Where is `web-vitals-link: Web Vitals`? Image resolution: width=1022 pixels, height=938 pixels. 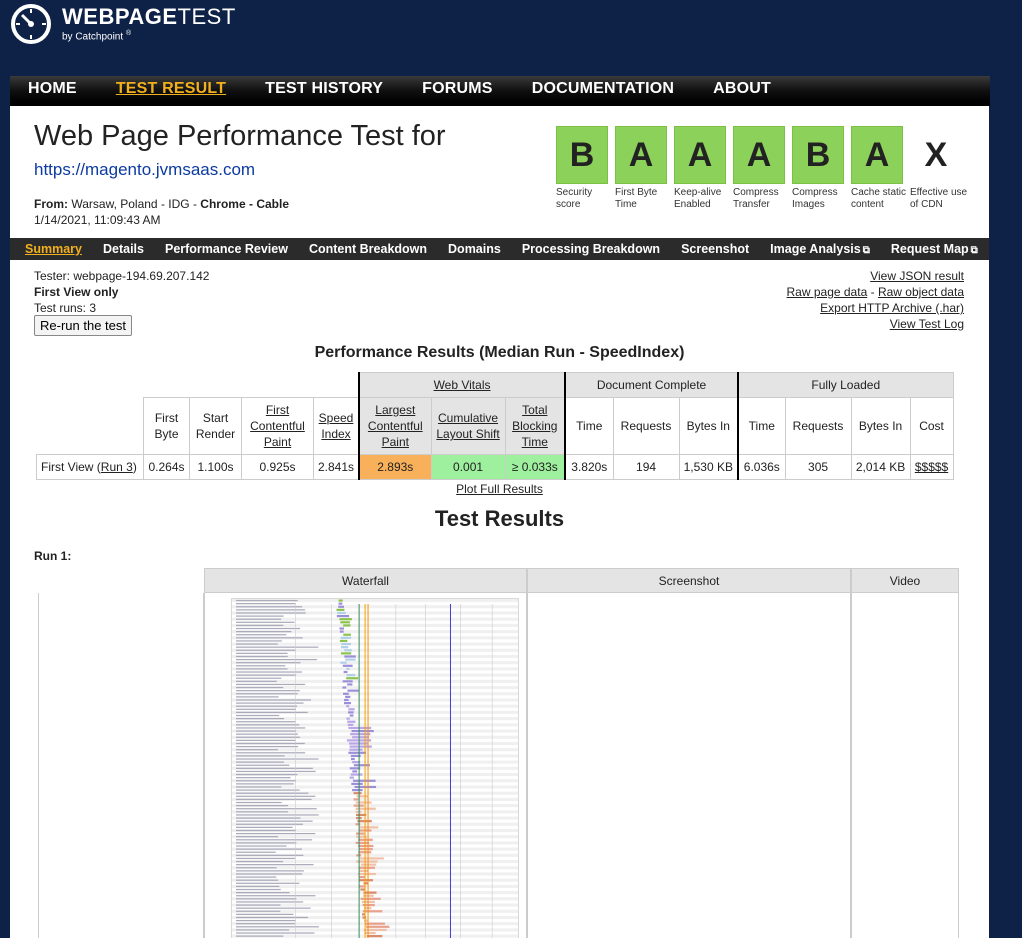
web-vitals-link: Web Vitals is located at coordinates (462, 385).